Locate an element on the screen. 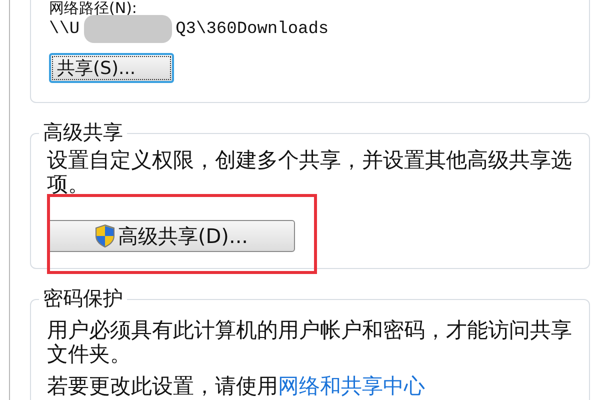 This screenshot has width=600, height=400. group-title: 密码保护 is located at coordinates (83, 298).